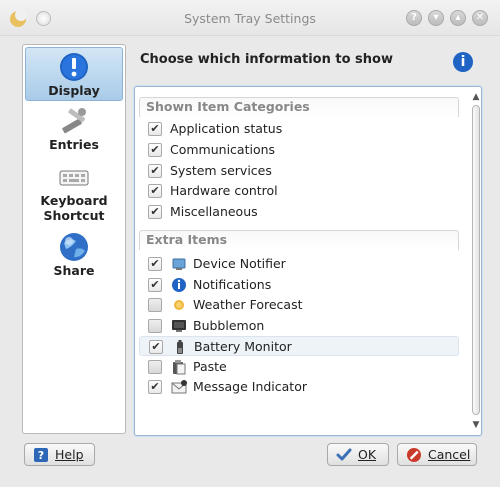  I want to click on sidebar-item-label: Keyboard Shortcut, so click(74, 208).